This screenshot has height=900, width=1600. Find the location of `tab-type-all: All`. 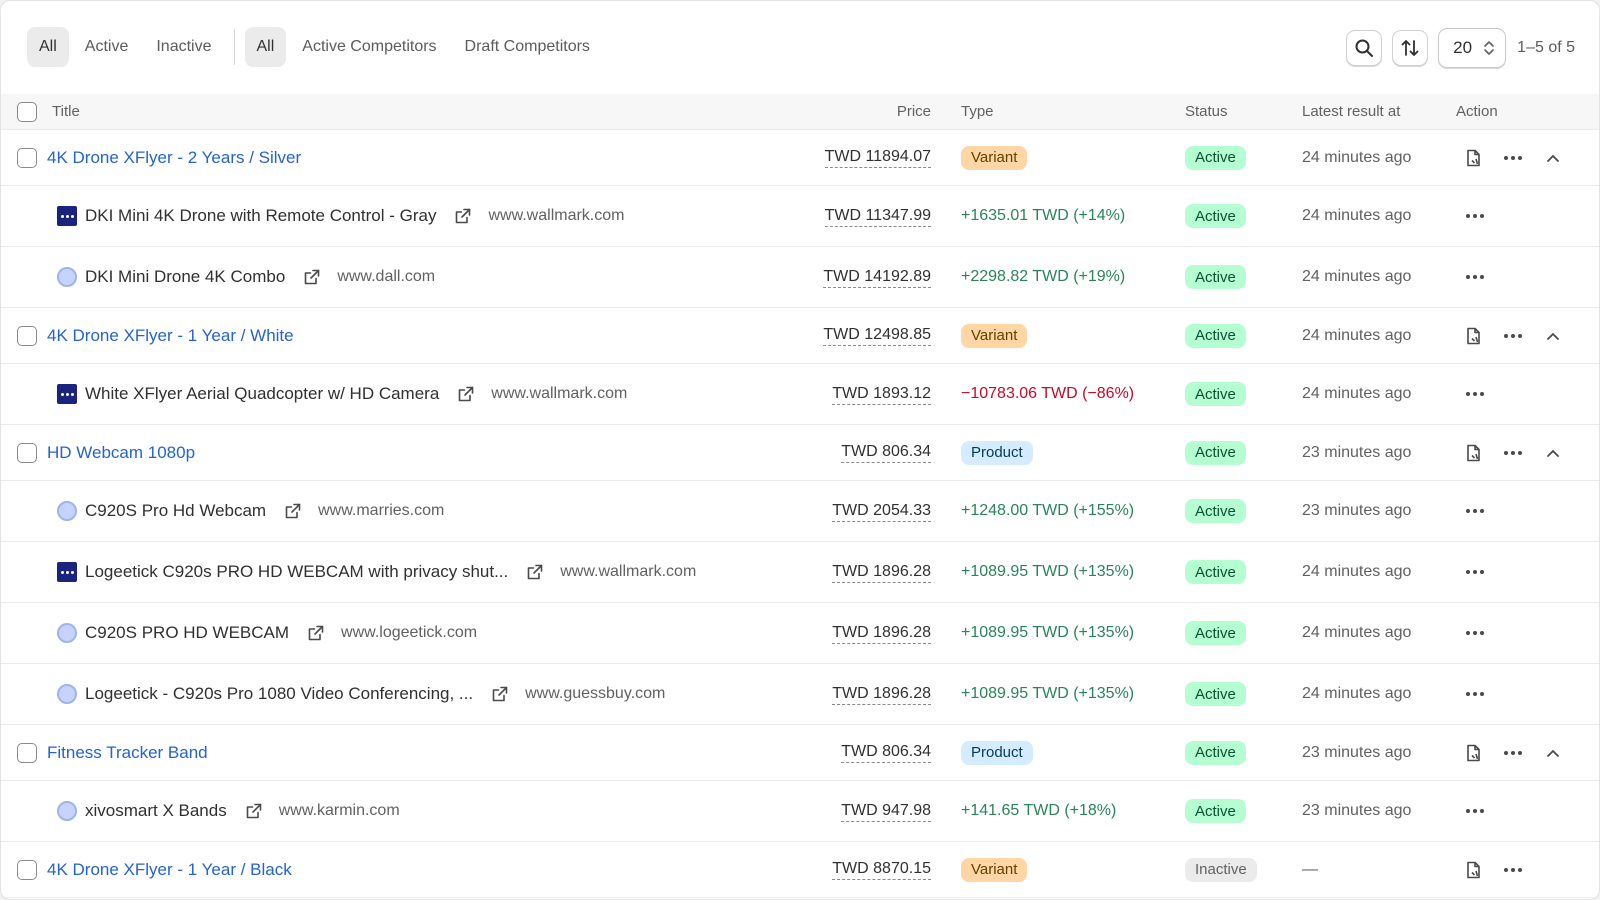

tab-type-all: All is located at coordinates (265, 47).